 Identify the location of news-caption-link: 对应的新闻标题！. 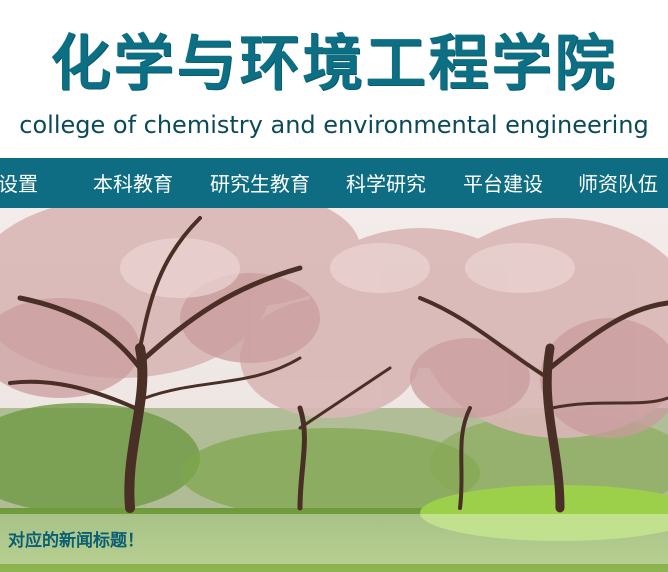
(76, 538).